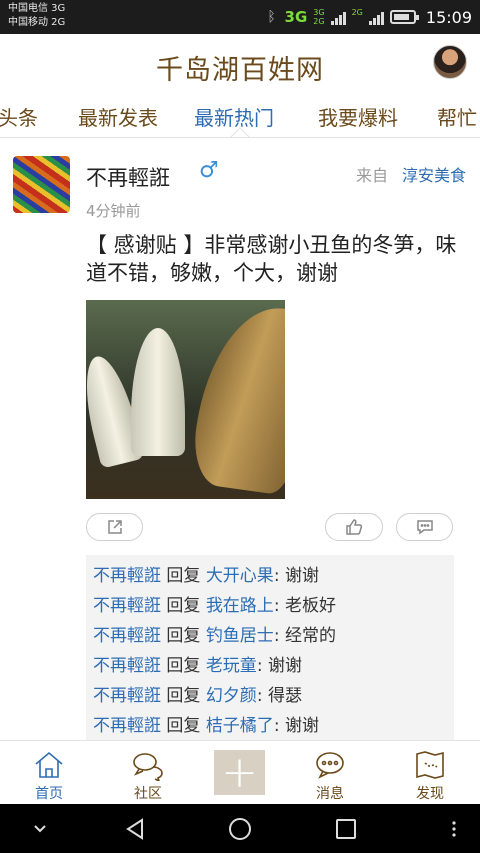  What do you see at coordinates (319, 21) in the screenshot?
I see `network-type-small-bottom: 2G` at bounding box center [319, 21].